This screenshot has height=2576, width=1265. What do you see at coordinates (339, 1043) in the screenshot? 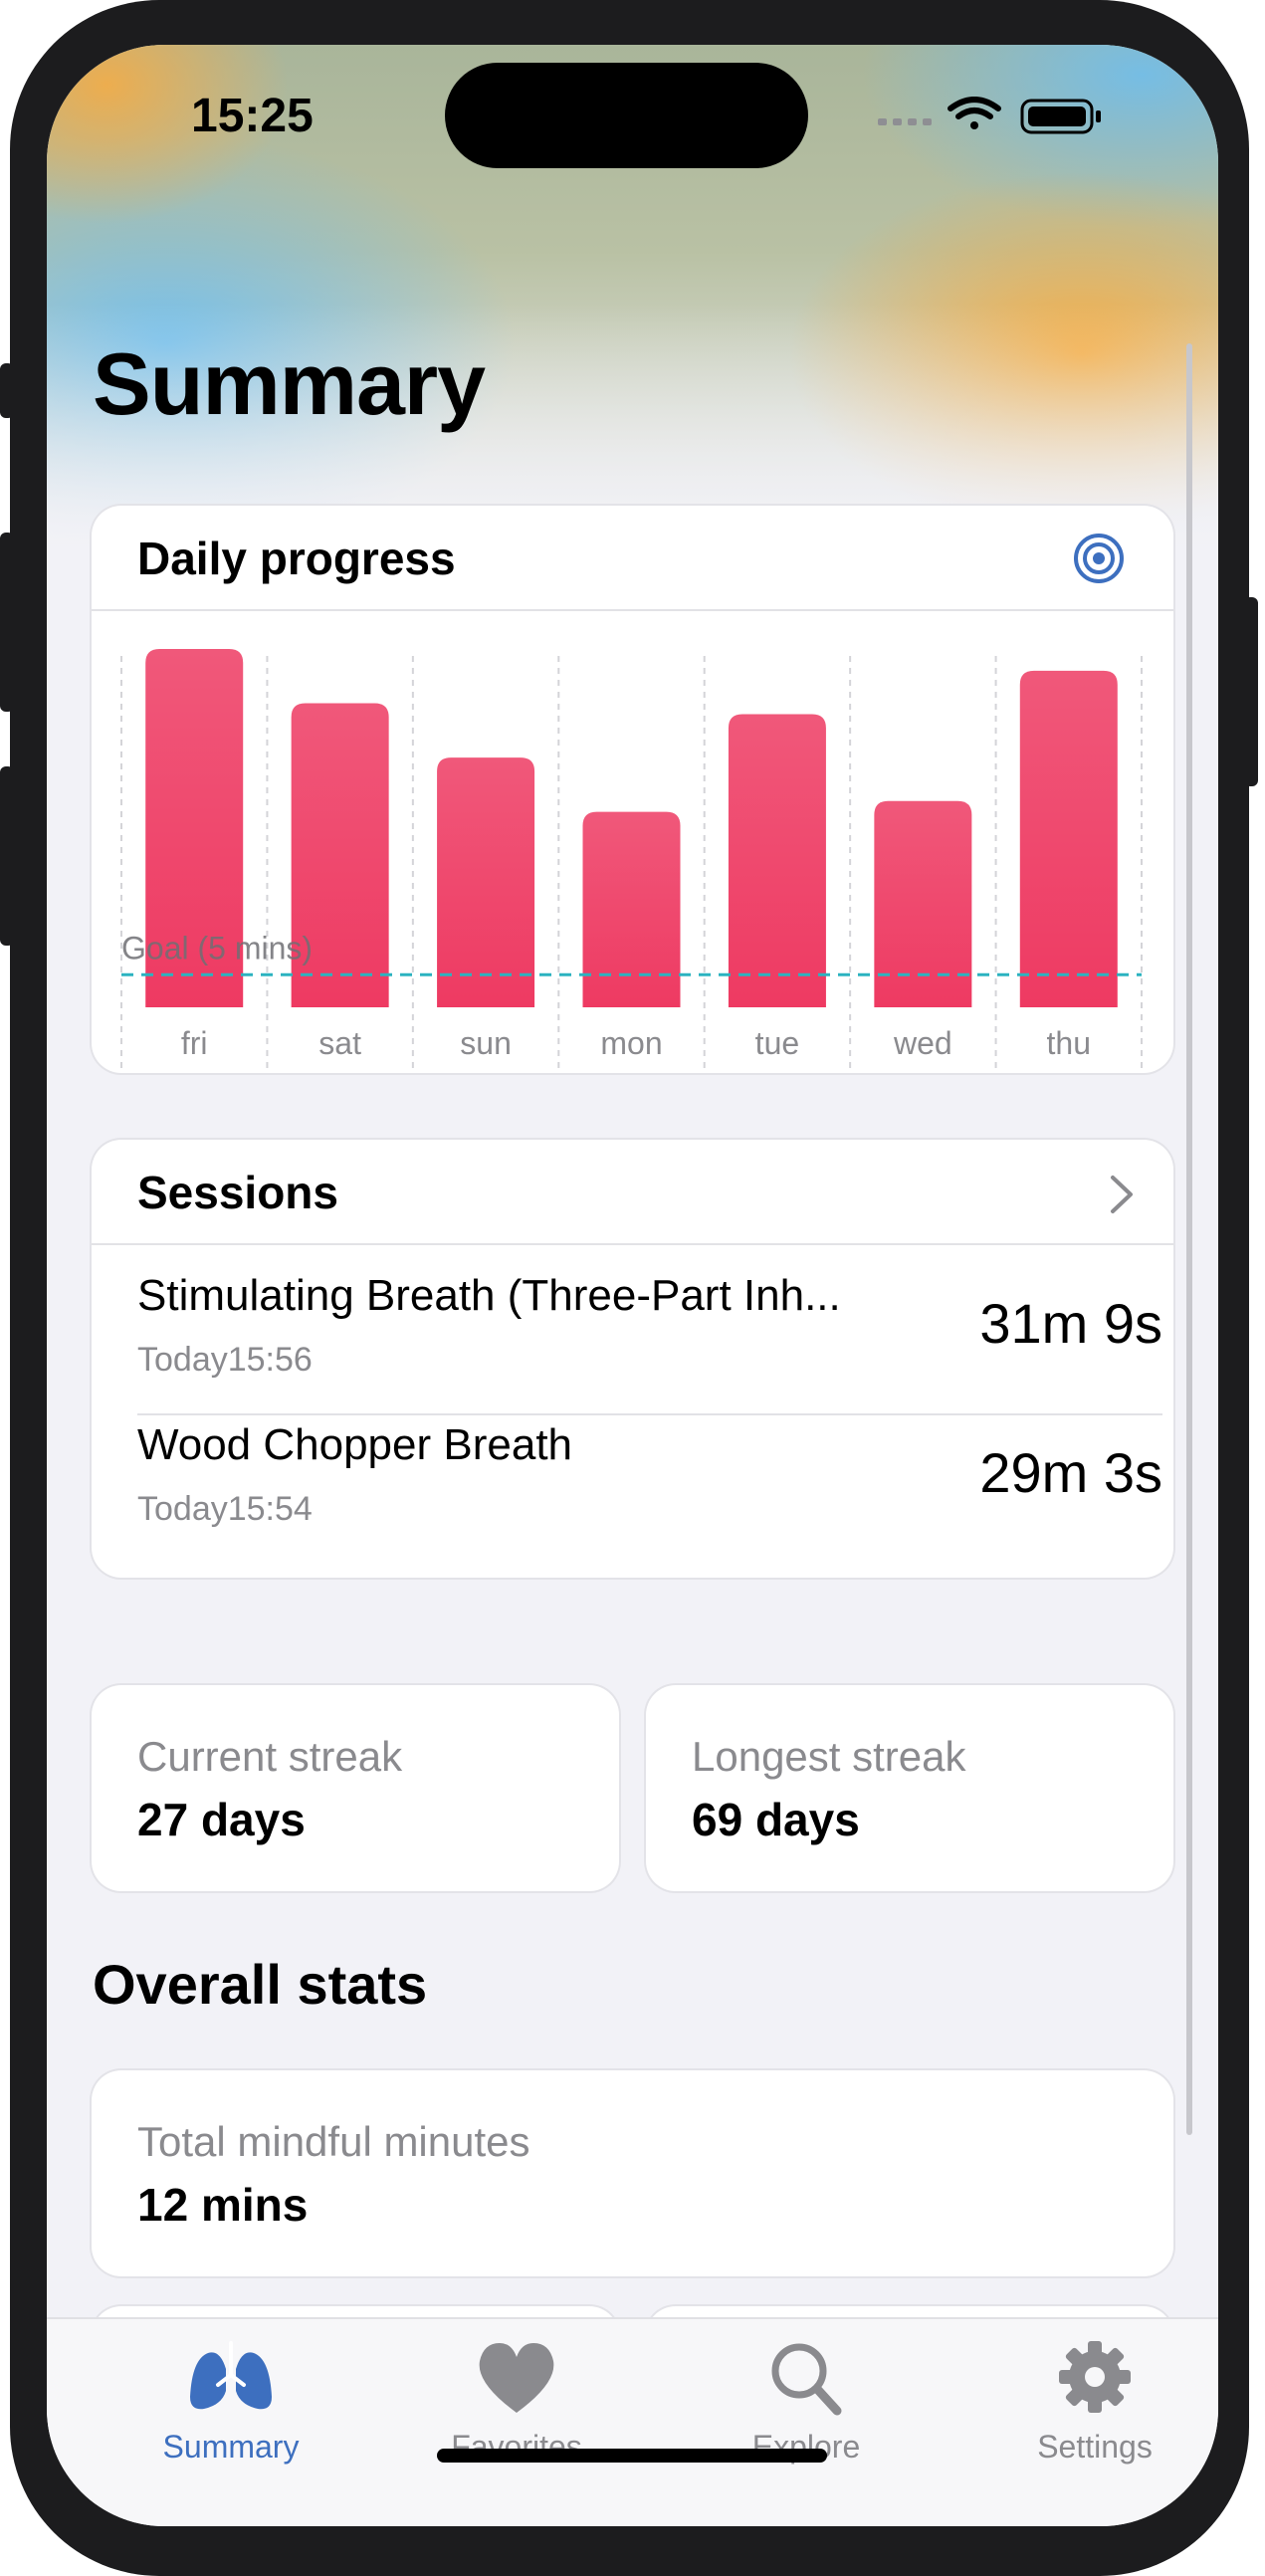
I see `chart-tick-label: sat` at bounding box center [339, 1043].